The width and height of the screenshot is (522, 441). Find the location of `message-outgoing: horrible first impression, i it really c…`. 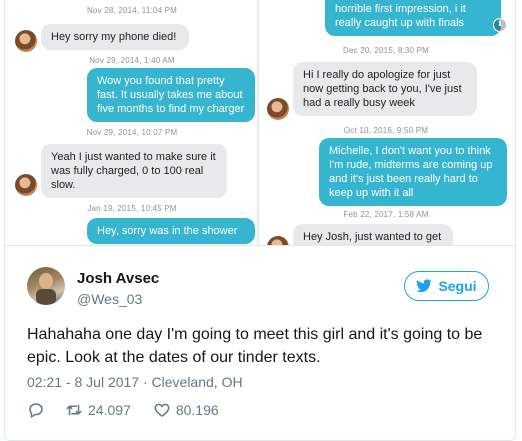

message-outgoing: horrible first impression, i it really c… is located at coordinates (413, 18).